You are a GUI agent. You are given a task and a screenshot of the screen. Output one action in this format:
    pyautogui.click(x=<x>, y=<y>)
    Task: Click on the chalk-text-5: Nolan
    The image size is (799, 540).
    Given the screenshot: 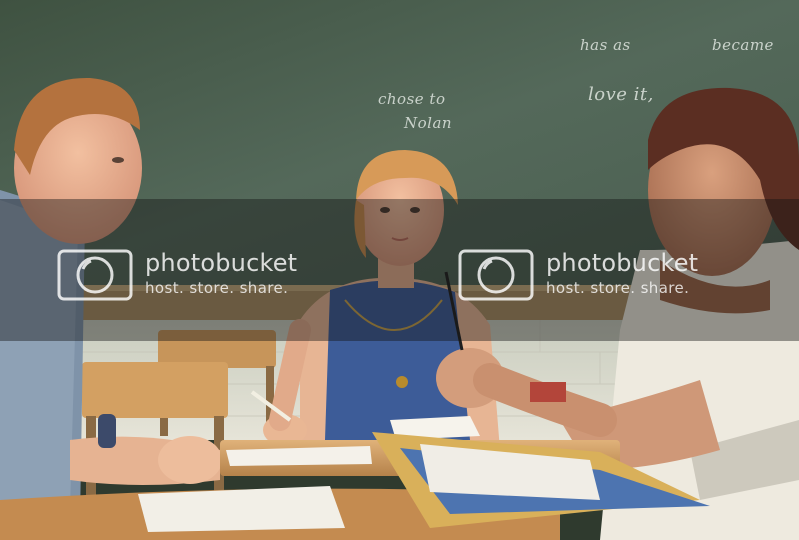 What is the action you would take?
    pyautogui.click(x=428, y=123)
    